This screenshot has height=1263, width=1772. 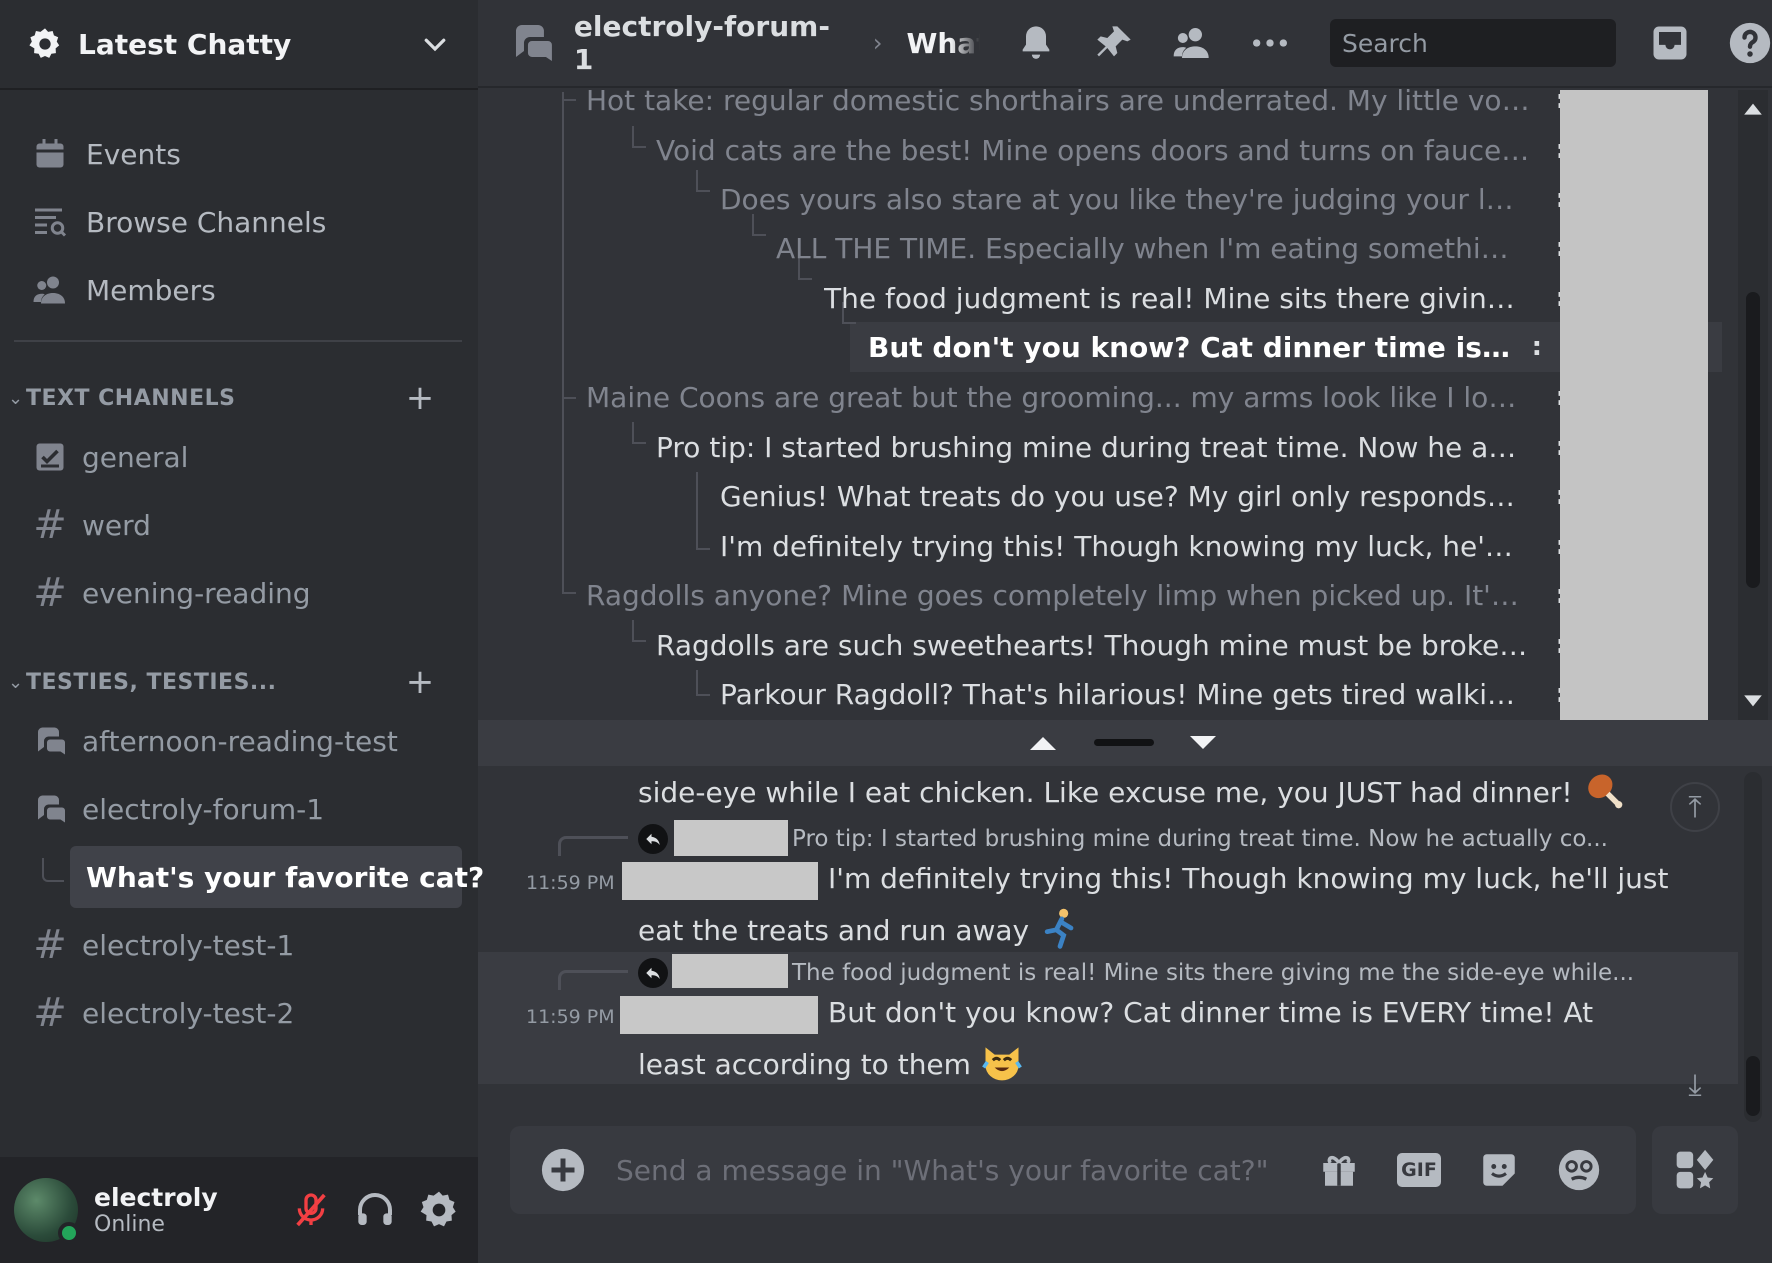 What do you see at coordinates (1270, 43) in the screenshot?
I see `more-options-icon` at bounding box center [1270, 43].